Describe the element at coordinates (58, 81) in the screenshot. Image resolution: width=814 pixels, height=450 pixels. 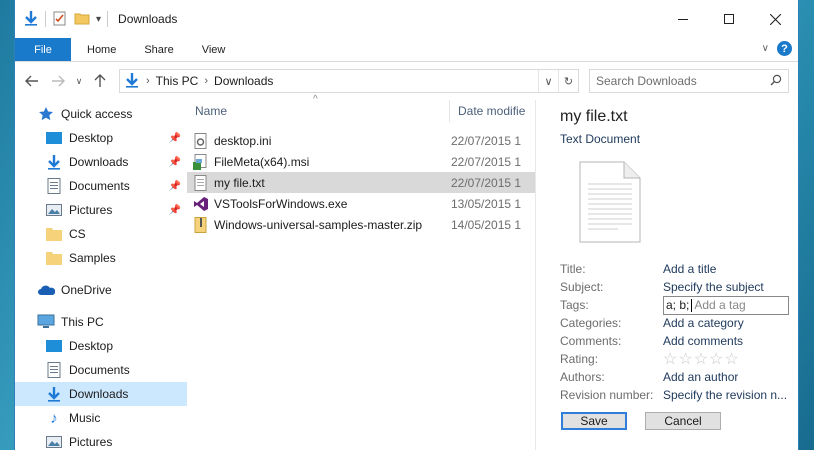
I see `forward-button` at that location.